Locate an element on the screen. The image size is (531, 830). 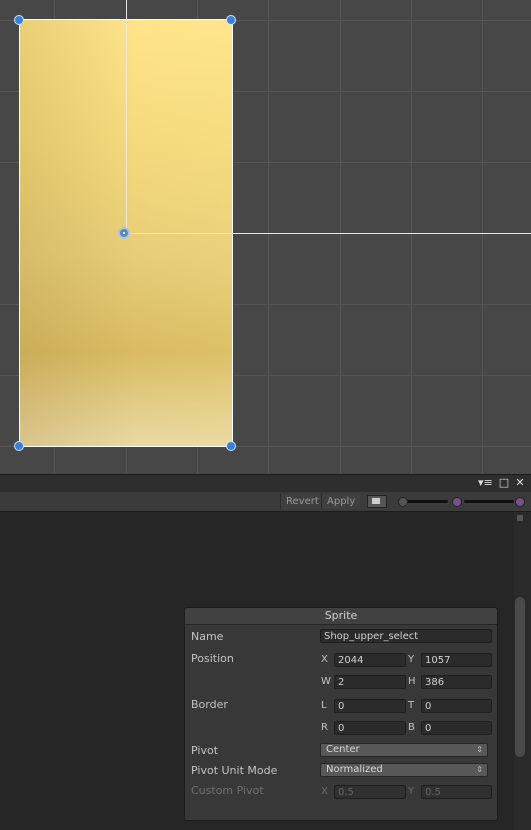
pivot-unit-mode-label: Pivot Unit Mode is located at coordinates (234, 770).